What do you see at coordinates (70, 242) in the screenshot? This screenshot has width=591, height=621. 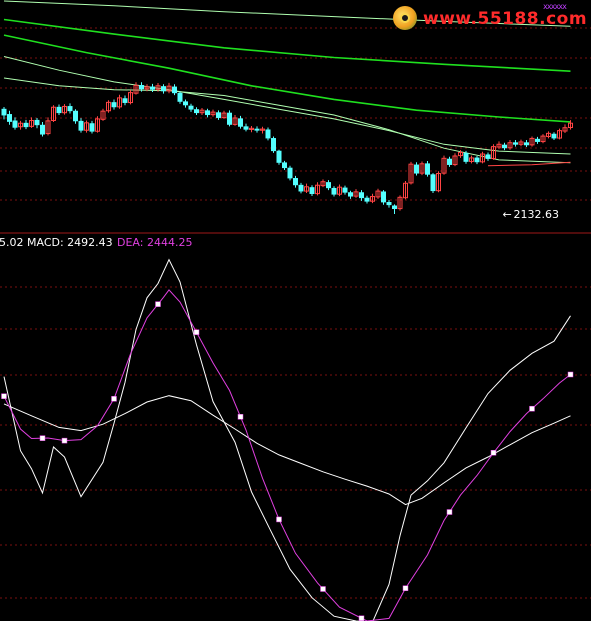 I see `macd-value-label: MACD: 2492.43` at bounding box center [70, 242].